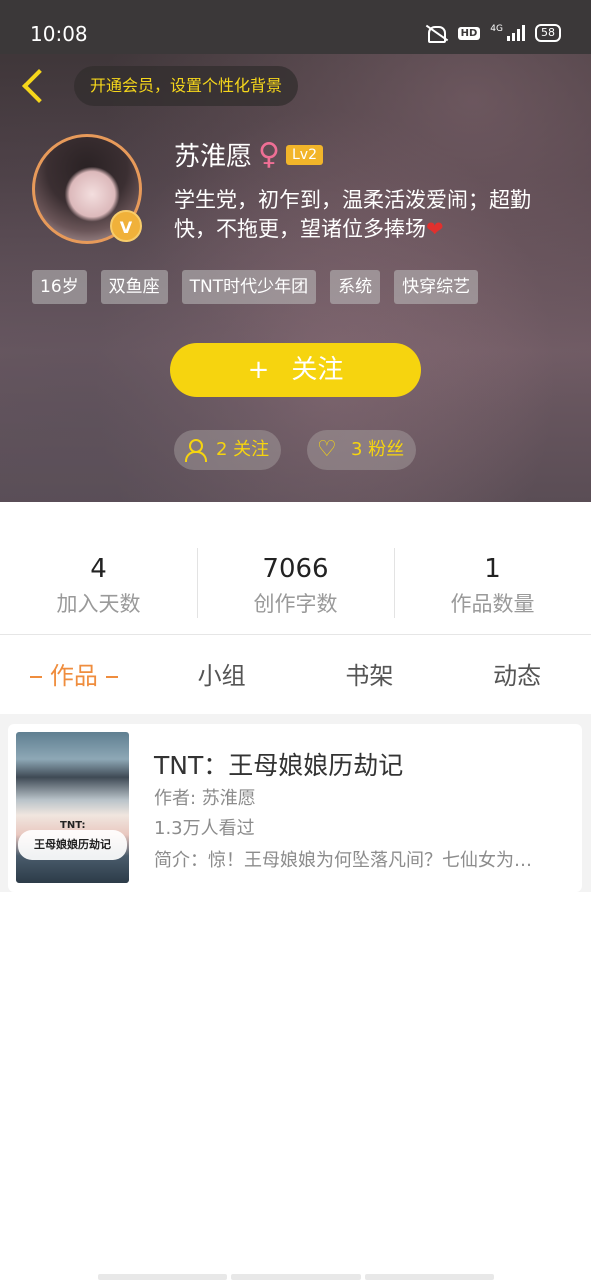 The height and width of the screenshot is (1280, 591). Describe the element at coordinates (469, 33) in the screenshot. I see `hd-icon: HD` at that location.